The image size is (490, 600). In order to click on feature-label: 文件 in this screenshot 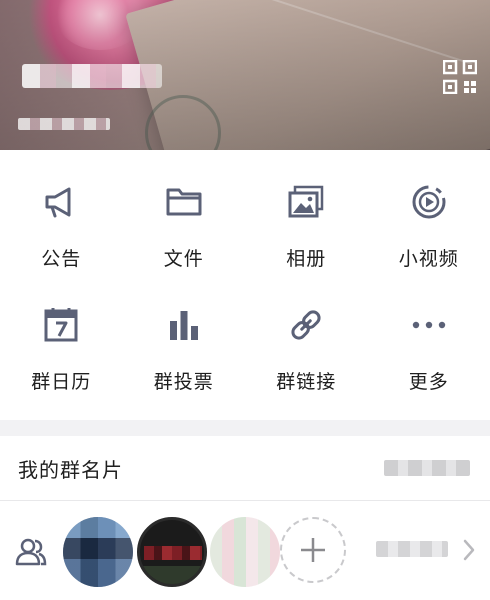, I will do `click(183, 259)`.